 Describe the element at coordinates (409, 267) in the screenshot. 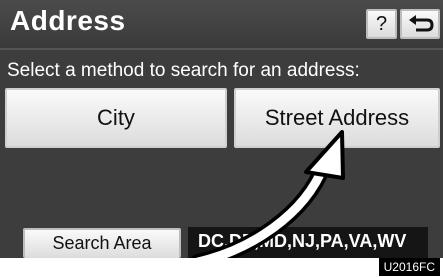

I see `figure-code: U2016FC` at that location.